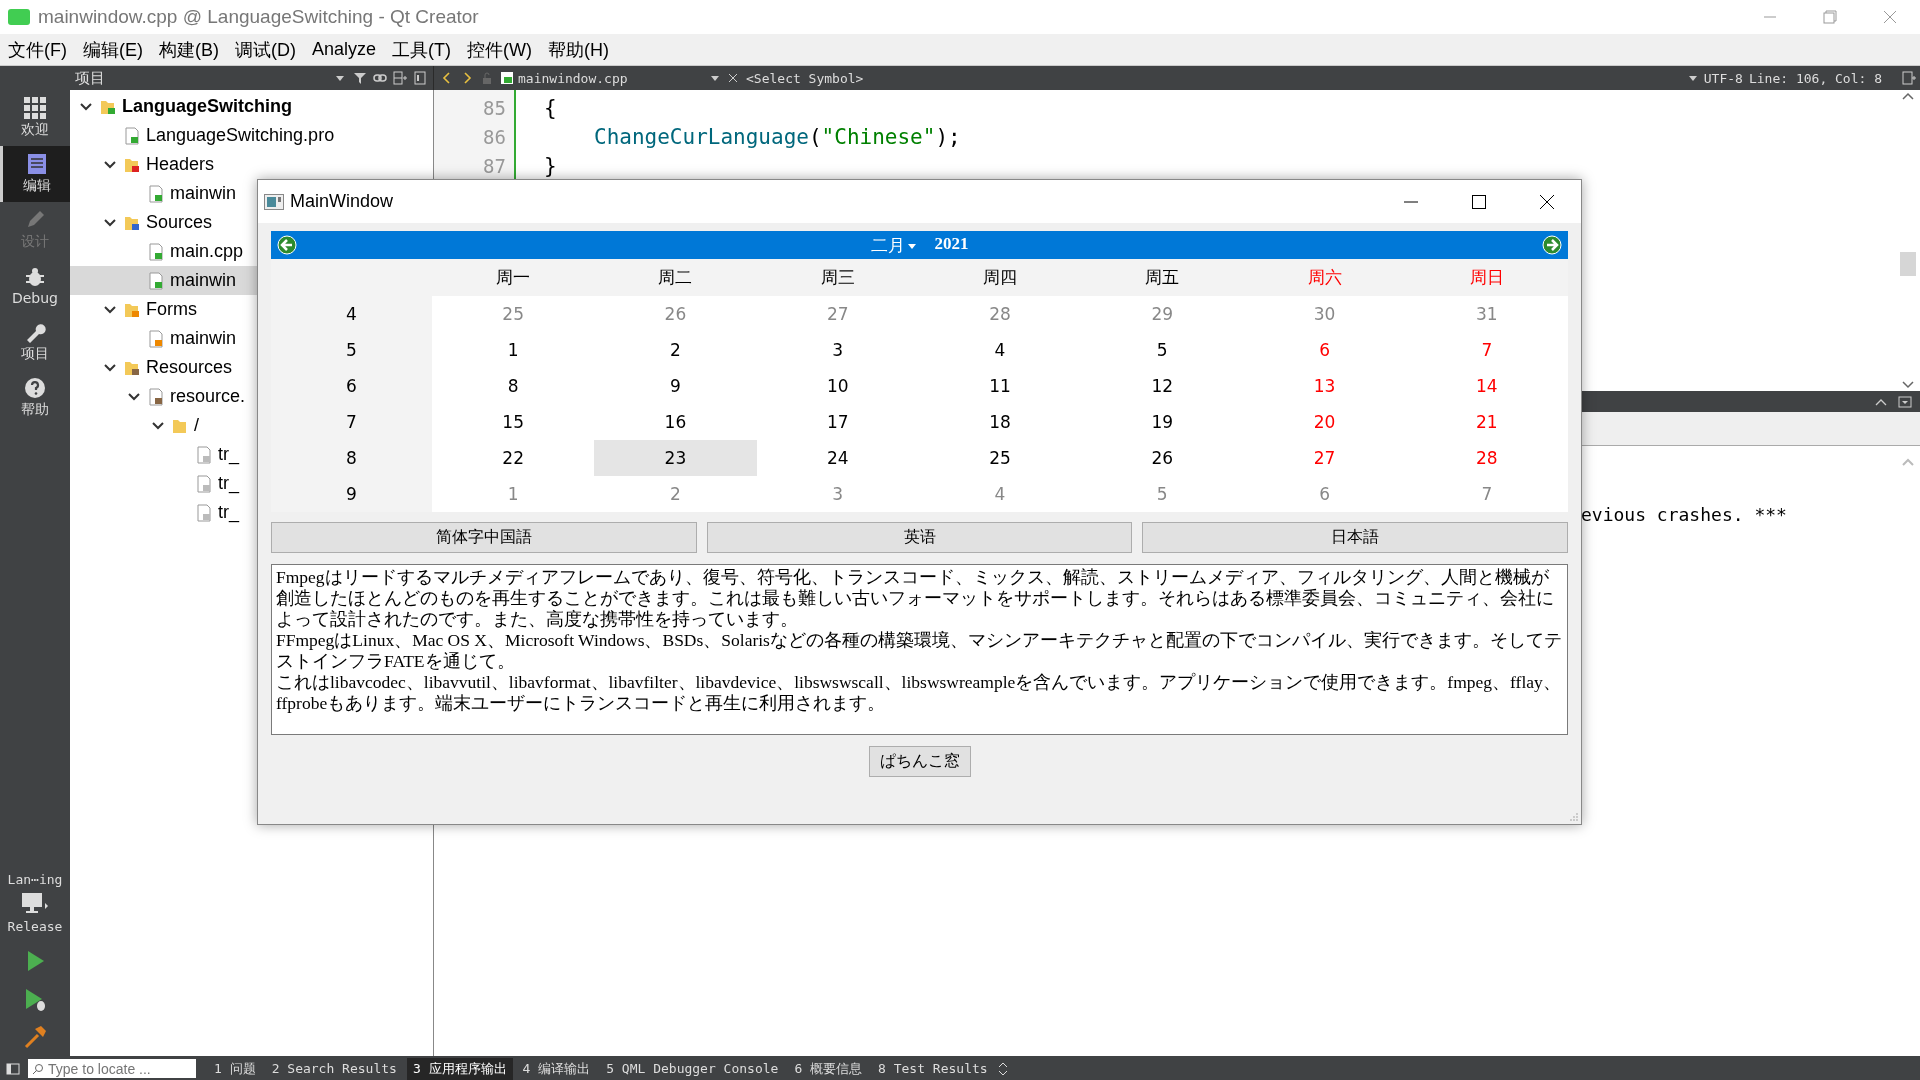  Describe the element at coordinates (1324, 314) in the screenshot. I see `calendar-day: 30` at that location.